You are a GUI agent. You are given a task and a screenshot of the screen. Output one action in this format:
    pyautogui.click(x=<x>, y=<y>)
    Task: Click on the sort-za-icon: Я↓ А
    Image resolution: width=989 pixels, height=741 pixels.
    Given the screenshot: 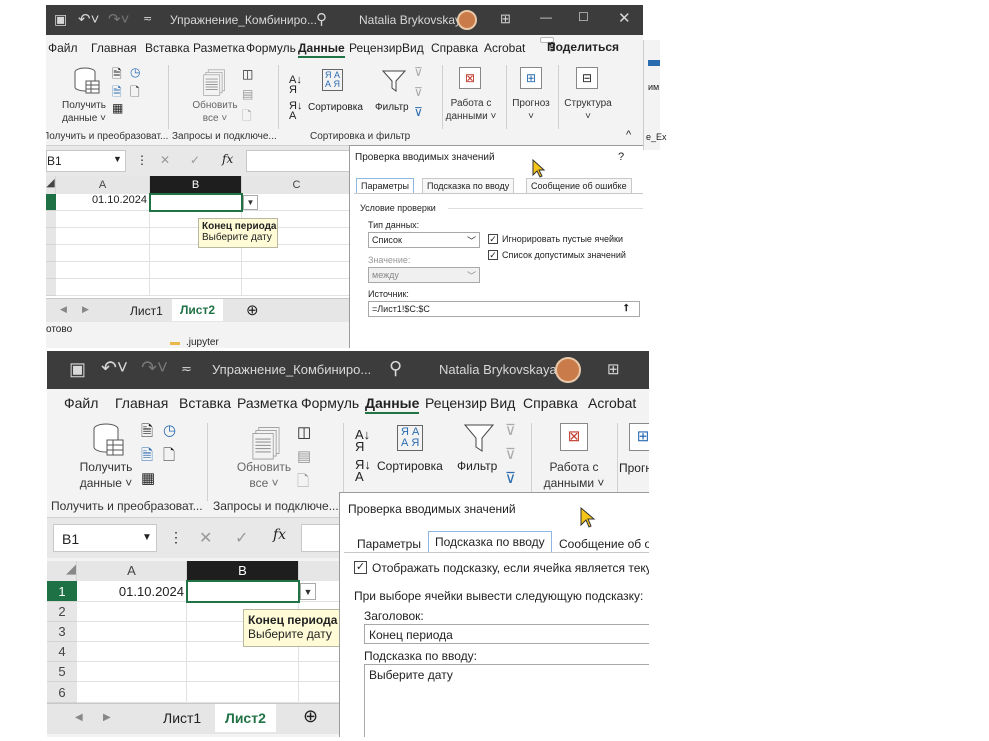 What is the action you would take?
    pyautogui.click(x=363, y=470)
    